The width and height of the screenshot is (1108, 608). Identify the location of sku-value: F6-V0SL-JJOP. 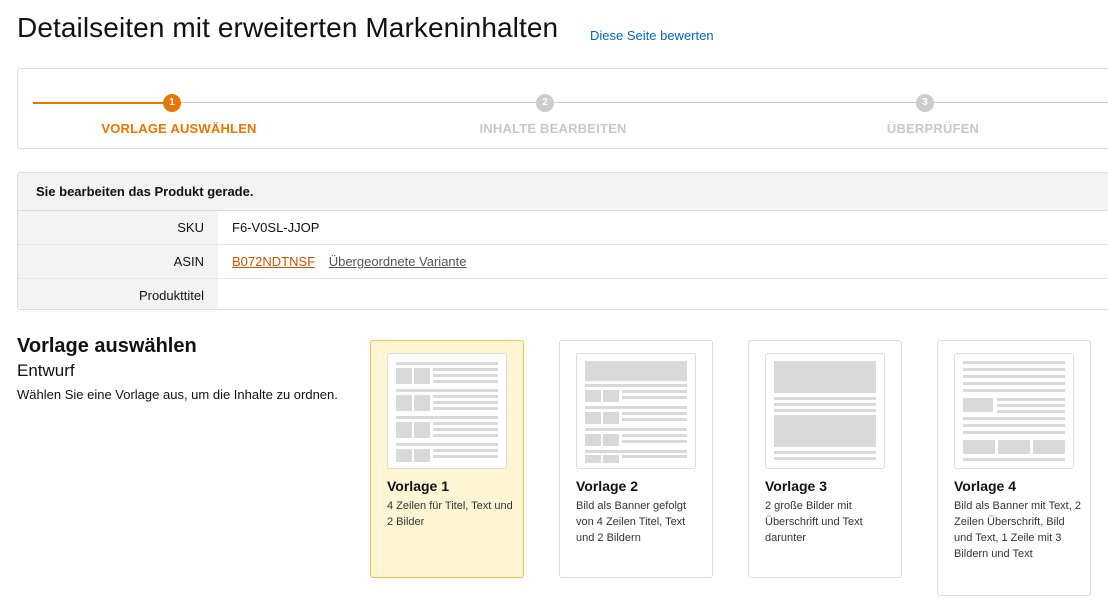
(276, 227).